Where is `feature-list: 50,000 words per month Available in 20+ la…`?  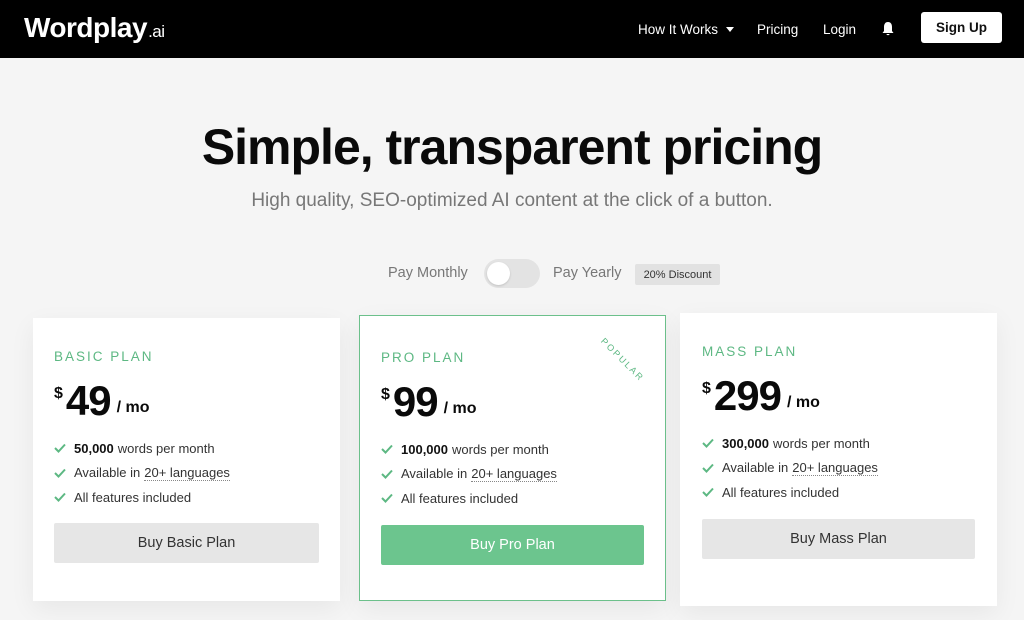 feature-list: 50,000 words per month Available in 20+ la… is located at coordinates (142, 473).